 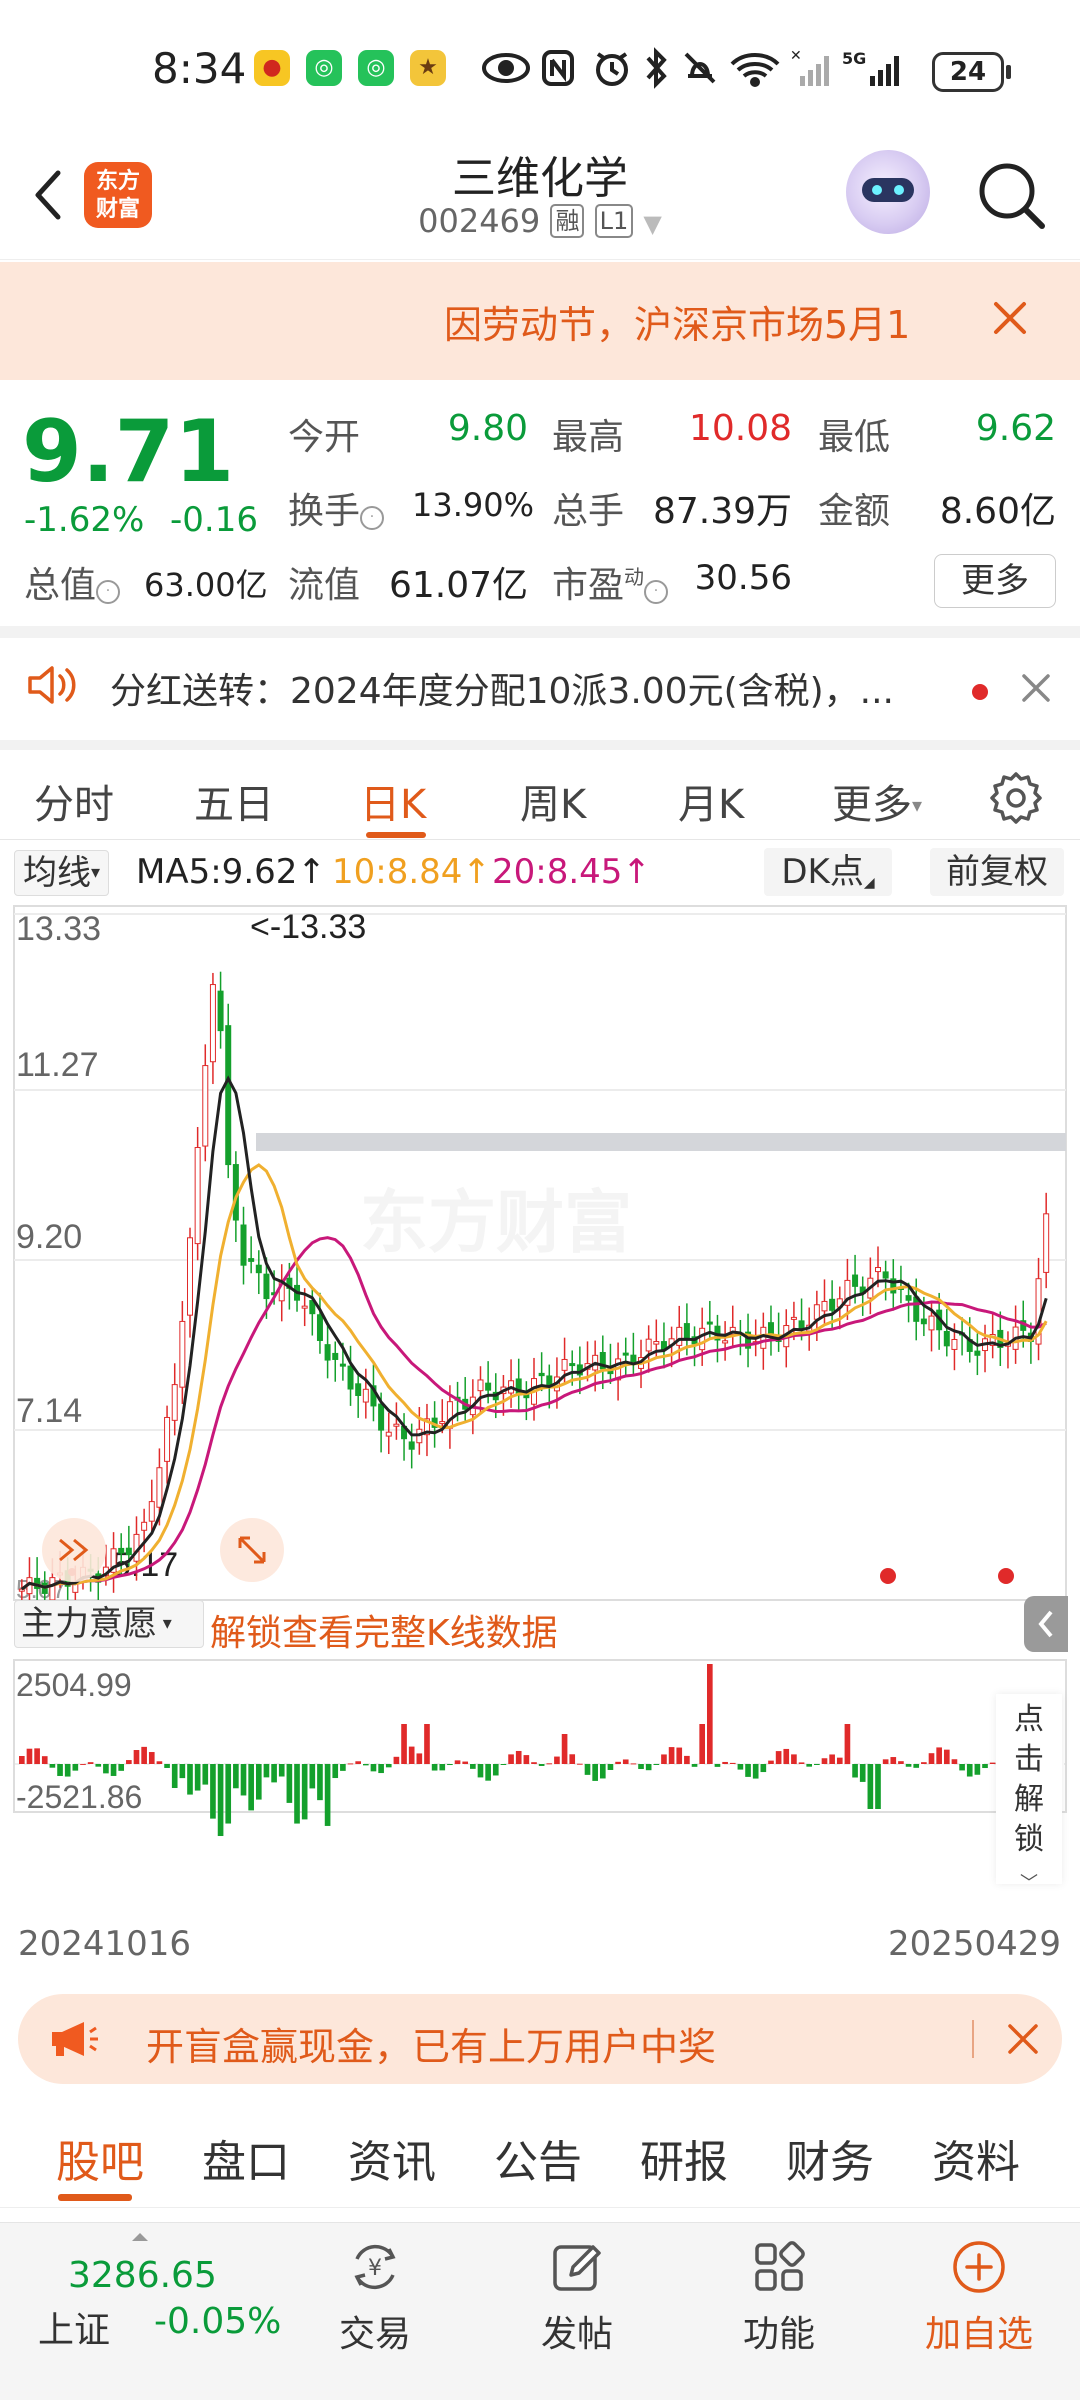 What do you see at coordinates (142, 2275) in the screenshot?
I see `index-value: 3286.65` at bounding box center [142, 2275].